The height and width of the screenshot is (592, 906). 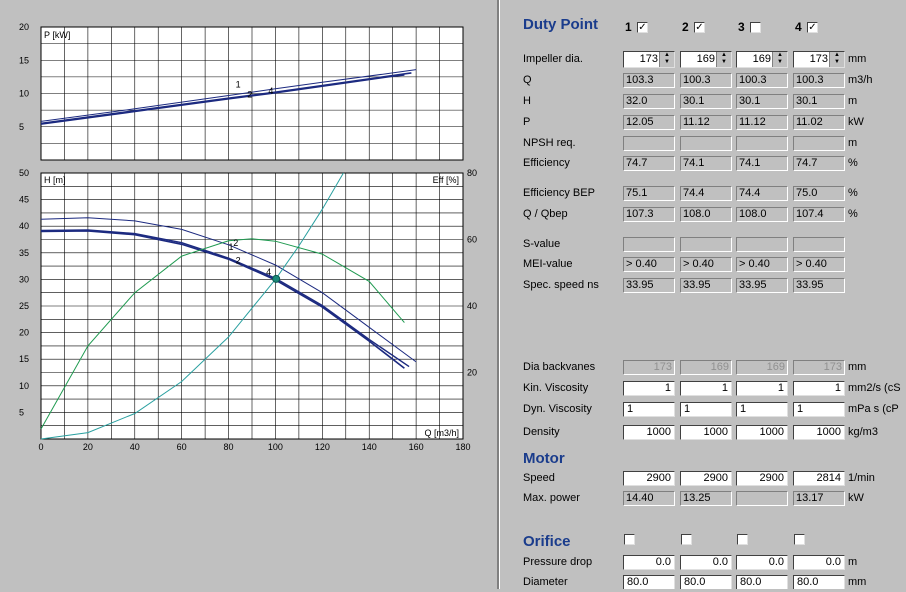 I want to click on head-y-tick-label: 45, so click(x=24, y=200).